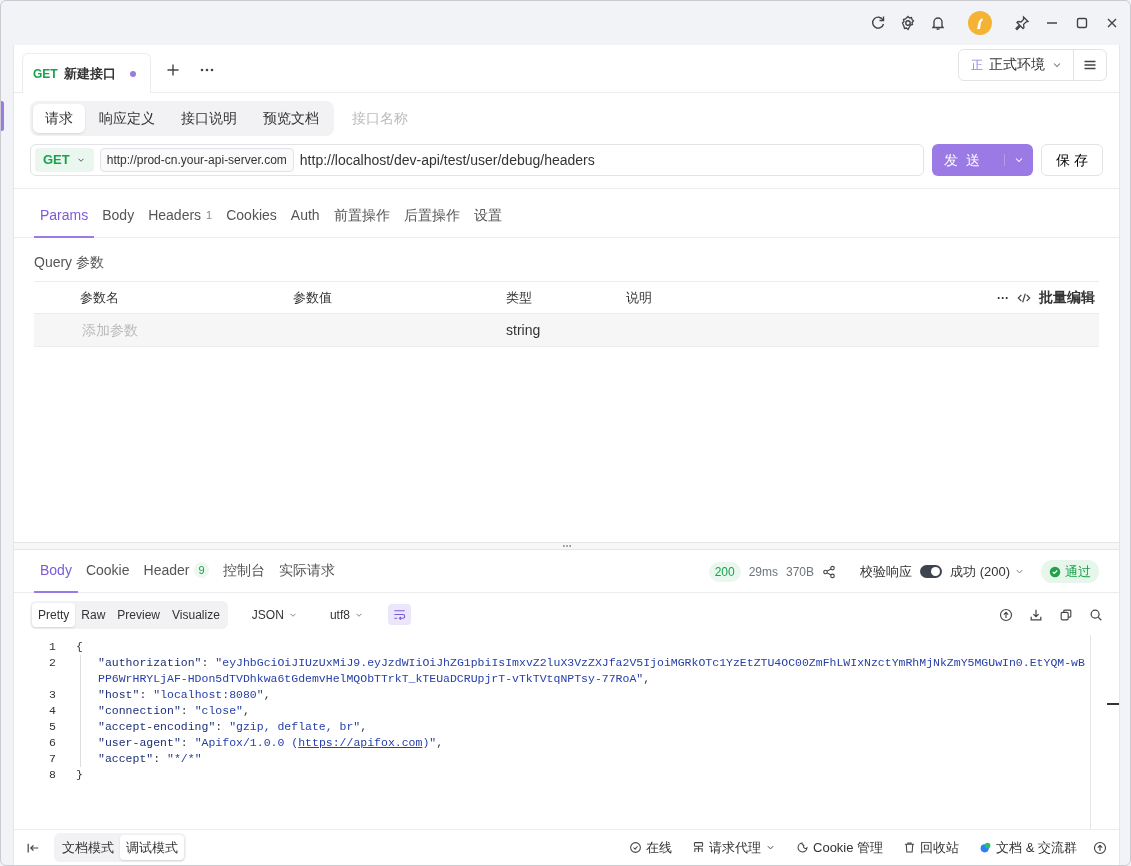 Image resolution: width=1131 pixels, height=866 pixels. Describe the element at coordinates (152, 847) in the screenshot. I see `mode-switch: 调试模式` at that location.